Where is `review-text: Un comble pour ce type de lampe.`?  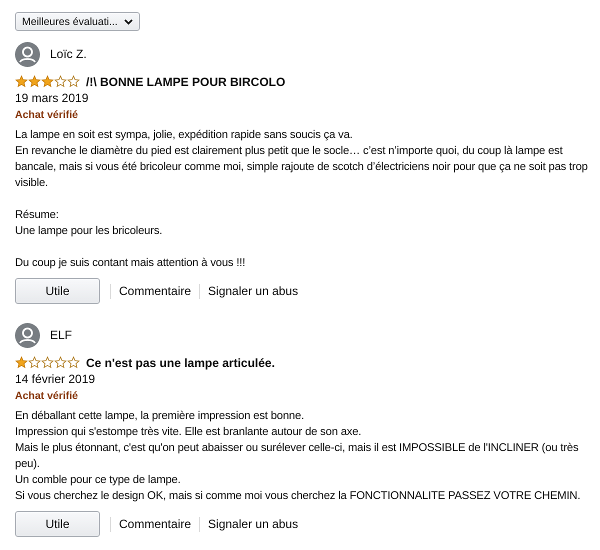 review-text: Un comble pour ce type de lampe. is located at coordinates (98, 480).